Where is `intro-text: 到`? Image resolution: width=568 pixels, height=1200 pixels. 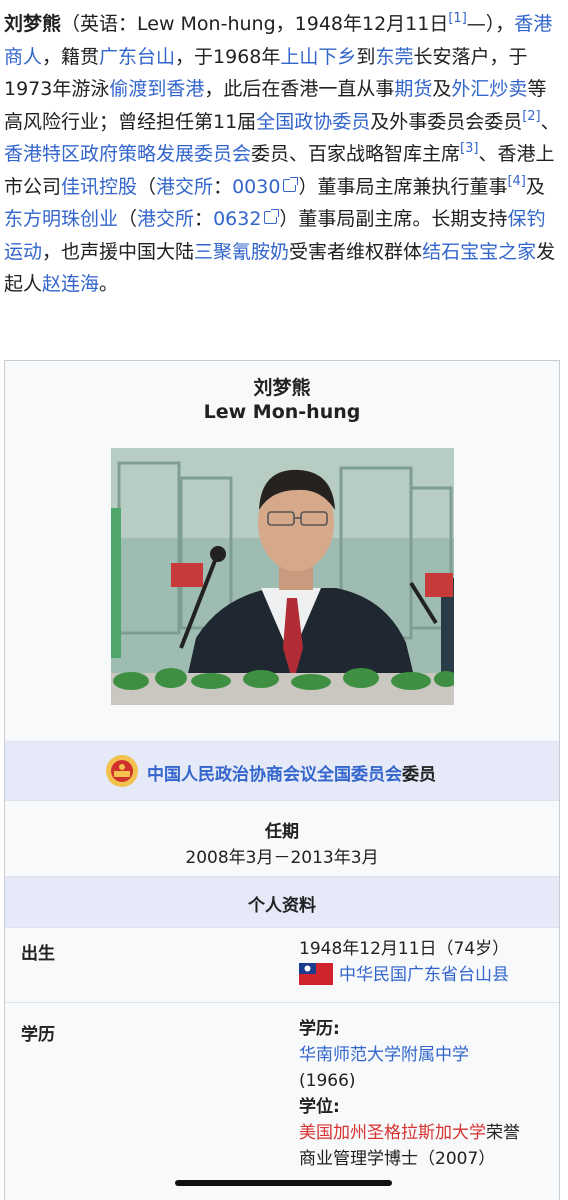 intro-text: 到 is located at coordinates (366, 56).